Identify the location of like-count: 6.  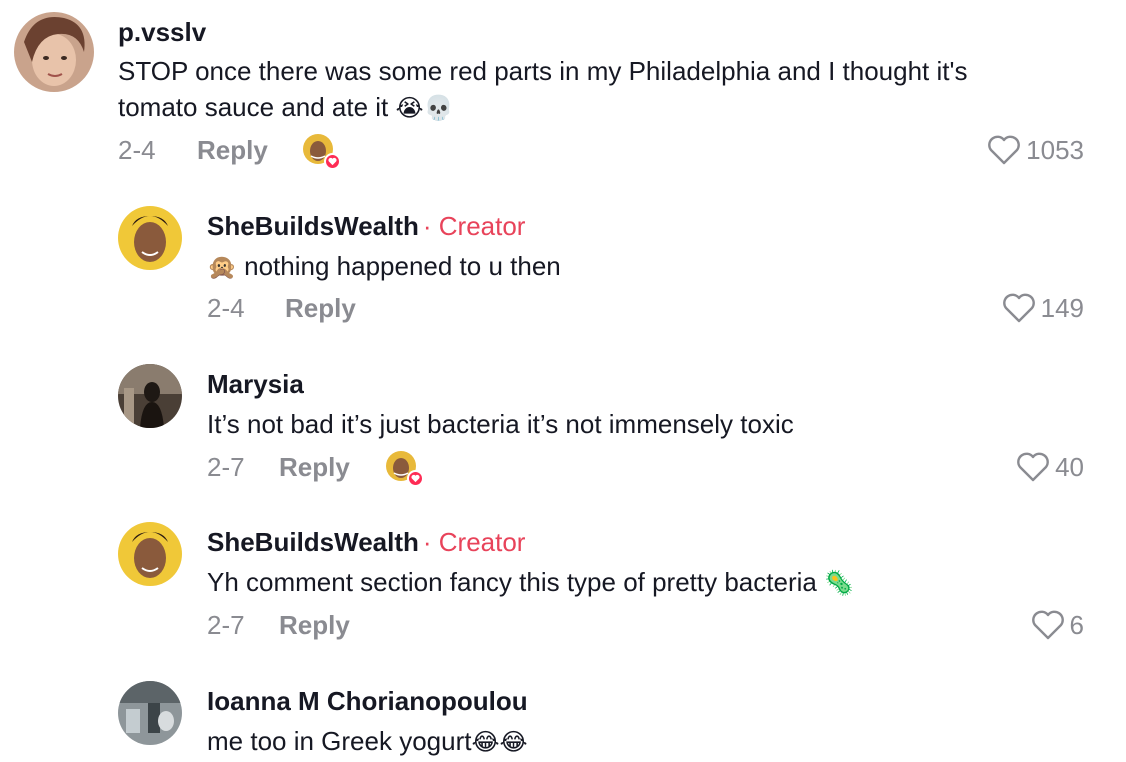
(1076, 625).